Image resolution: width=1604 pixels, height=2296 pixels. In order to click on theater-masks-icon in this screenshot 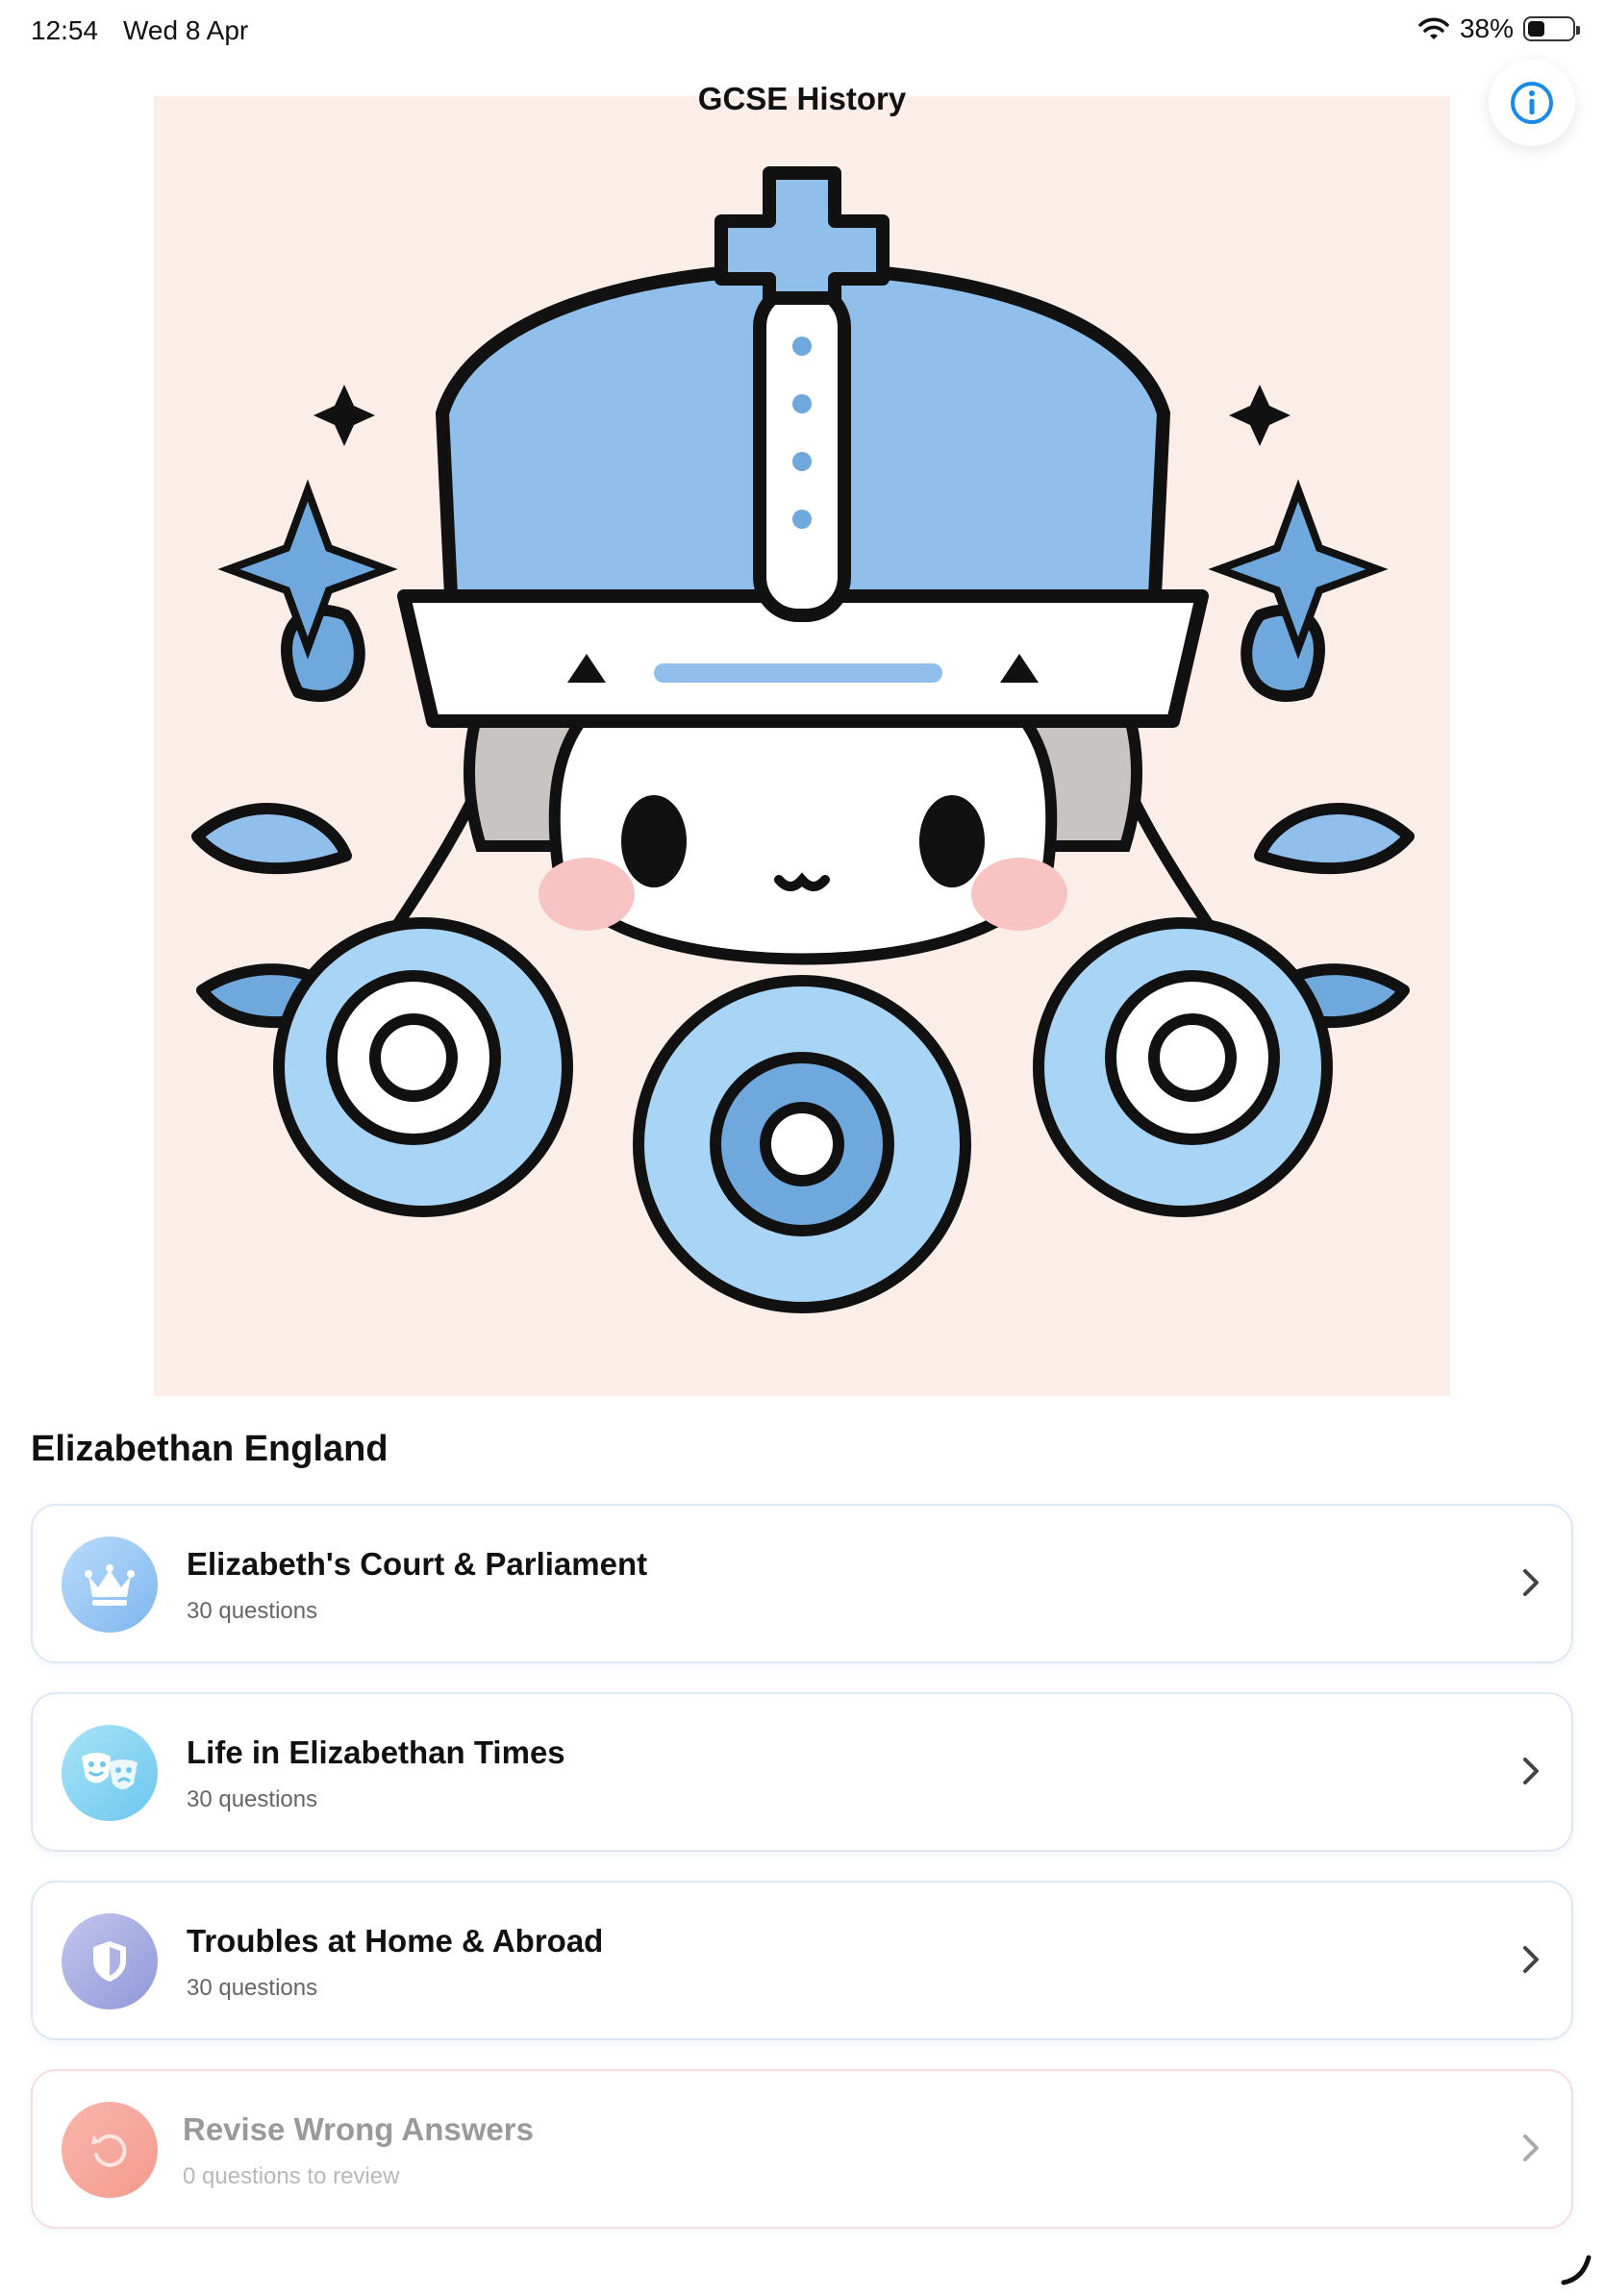, I will do `click(110, 1773)`.